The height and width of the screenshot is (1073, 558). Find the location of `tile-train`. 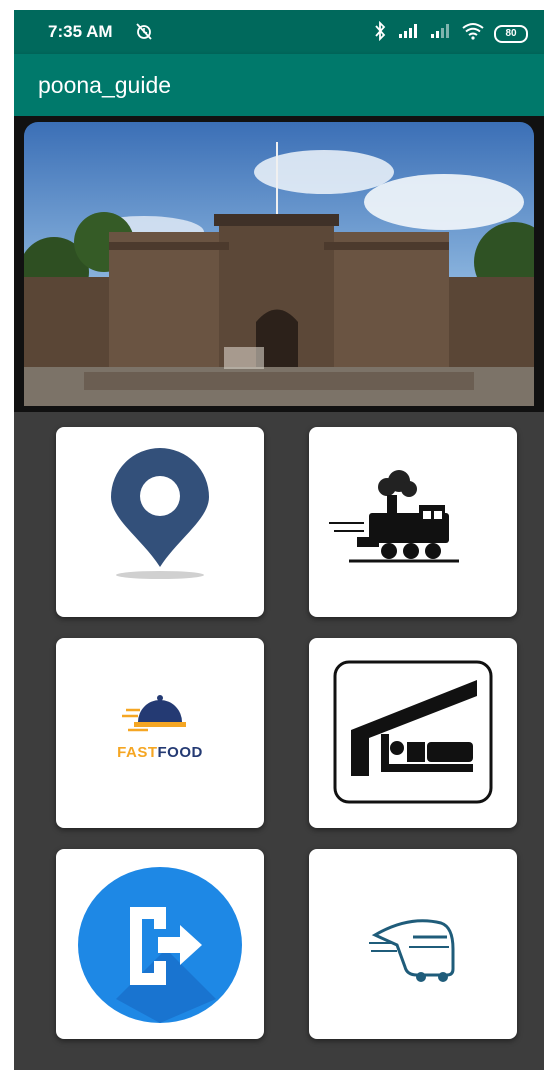

tile-train is located at coordinates (413, 522).